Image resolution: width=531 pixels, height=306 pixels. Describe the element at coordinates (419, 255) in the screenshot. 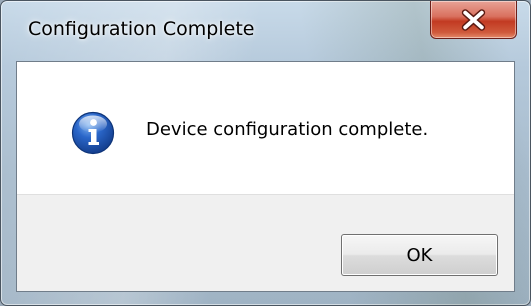

I see `ok-button: OK` at that location.